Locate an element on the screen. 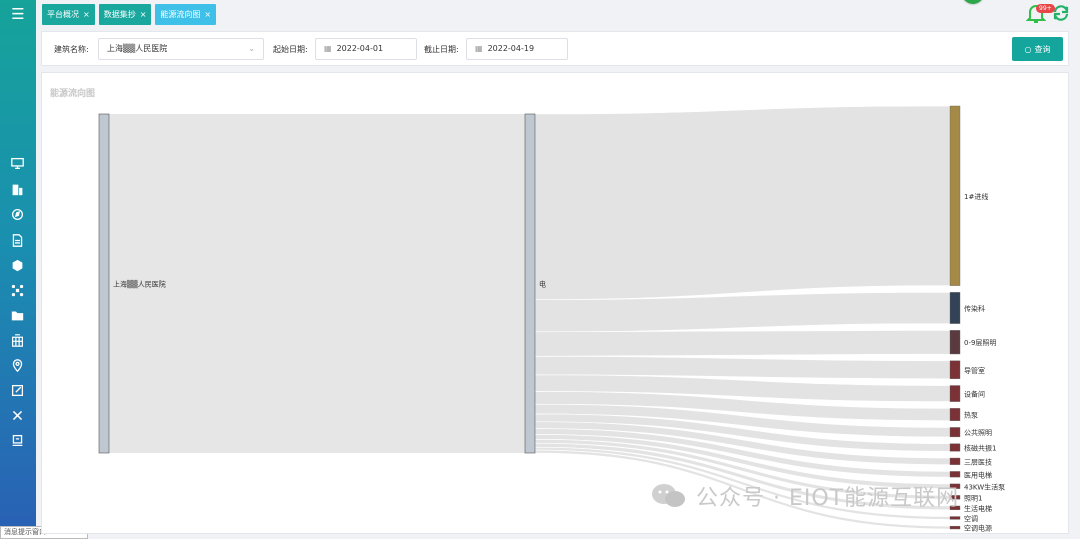  node-label: 生活电梯 is located at coordinates (978, 508).